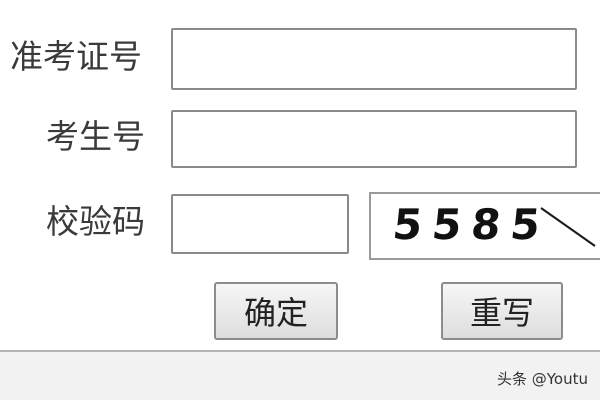 The image size is (600, 400). What do you see at coordinates (374, 59) in the screenshot?
I see `ticket-number-input` at bounding box center [374, 59].